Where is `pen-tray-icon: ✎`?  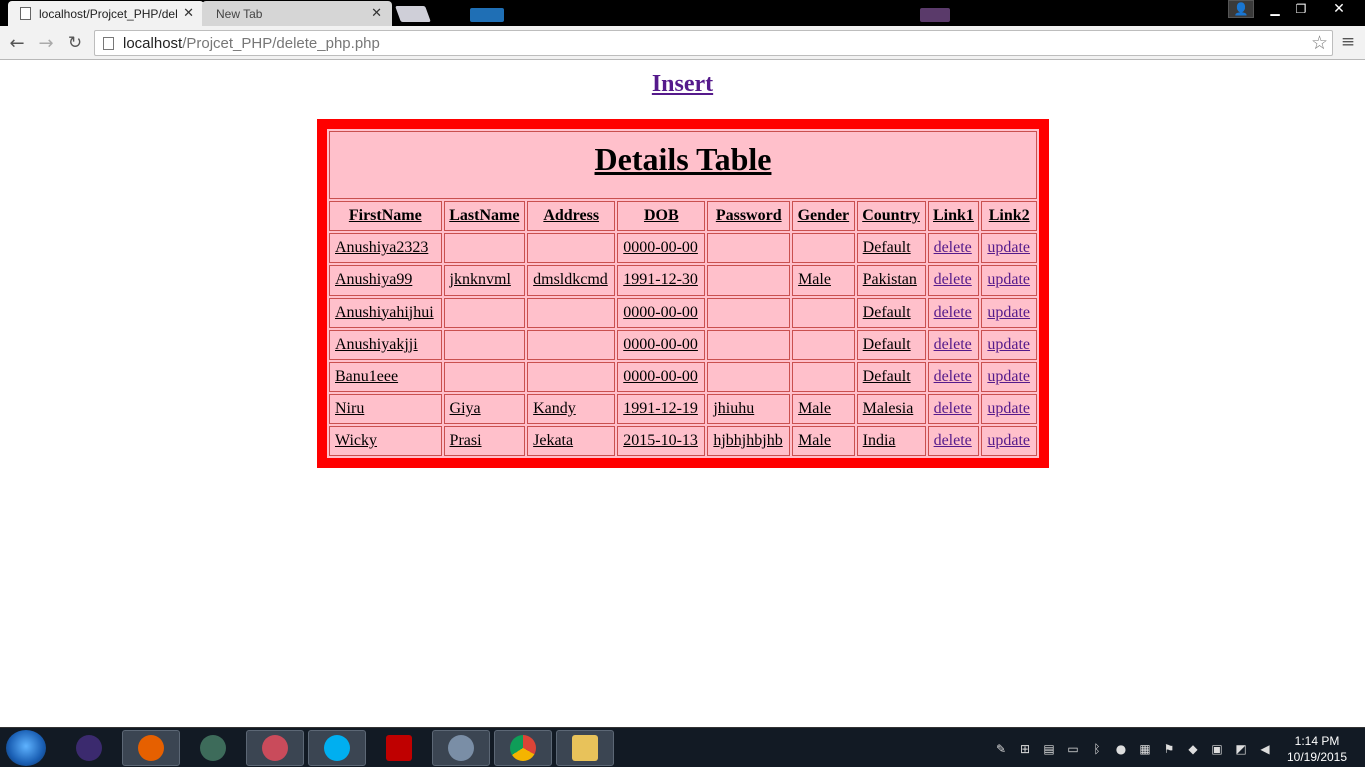 pen-tray-icon: ✎ is located at coordinates (1001, 749).